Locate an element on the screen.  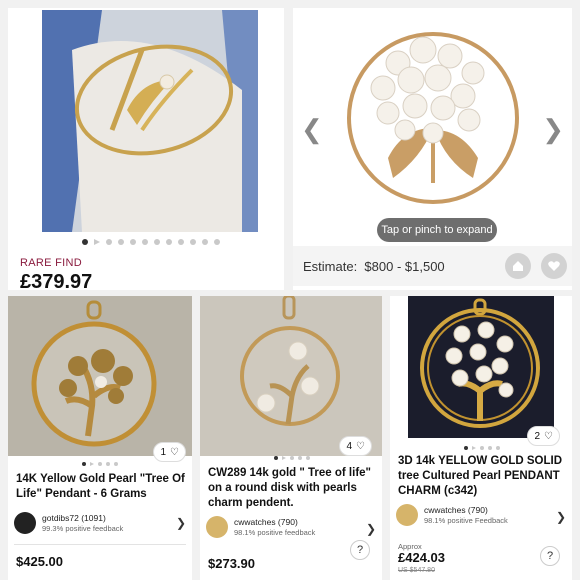
seller-feedback: 99.3% positive feedback is located at coordinates (83, 528).